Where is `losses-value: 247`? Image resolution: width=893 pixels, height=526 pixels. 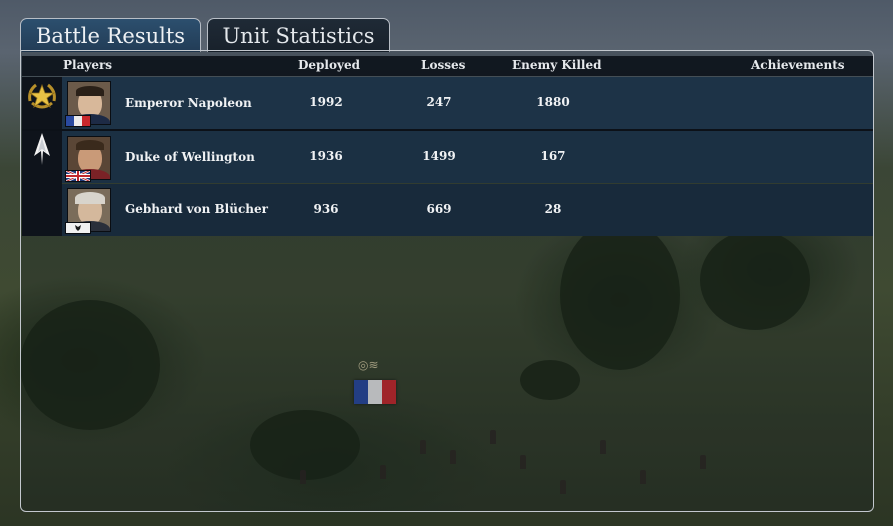
losses-value: 247 is located at coordinates (439, 102).